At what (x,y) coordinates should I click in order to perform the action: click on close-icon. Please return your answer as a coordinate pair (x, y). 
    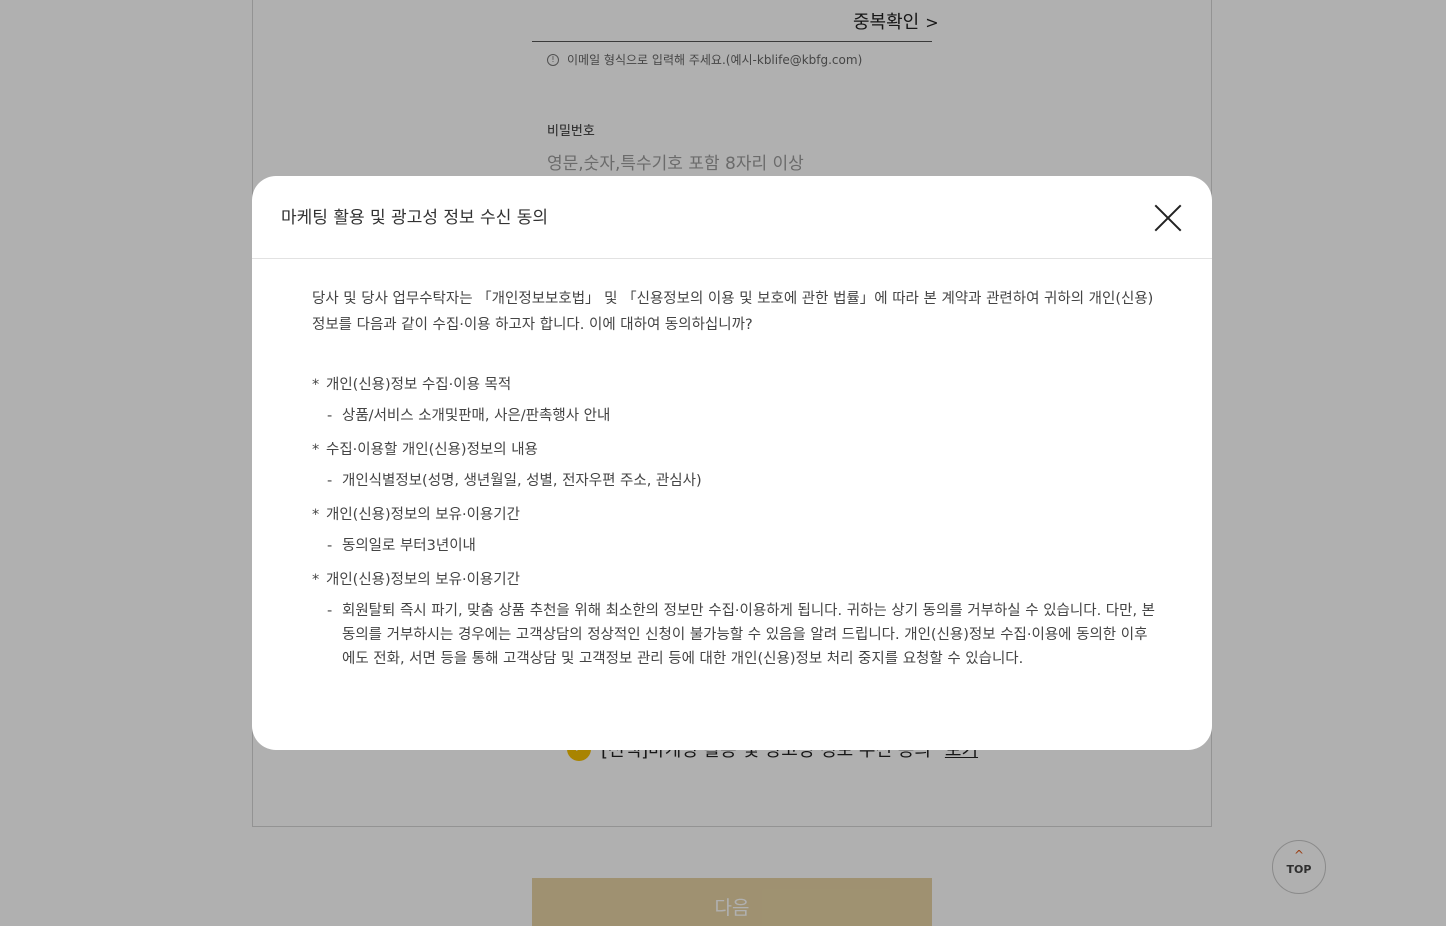
    Looking at the image, I should click on (1168, 218).